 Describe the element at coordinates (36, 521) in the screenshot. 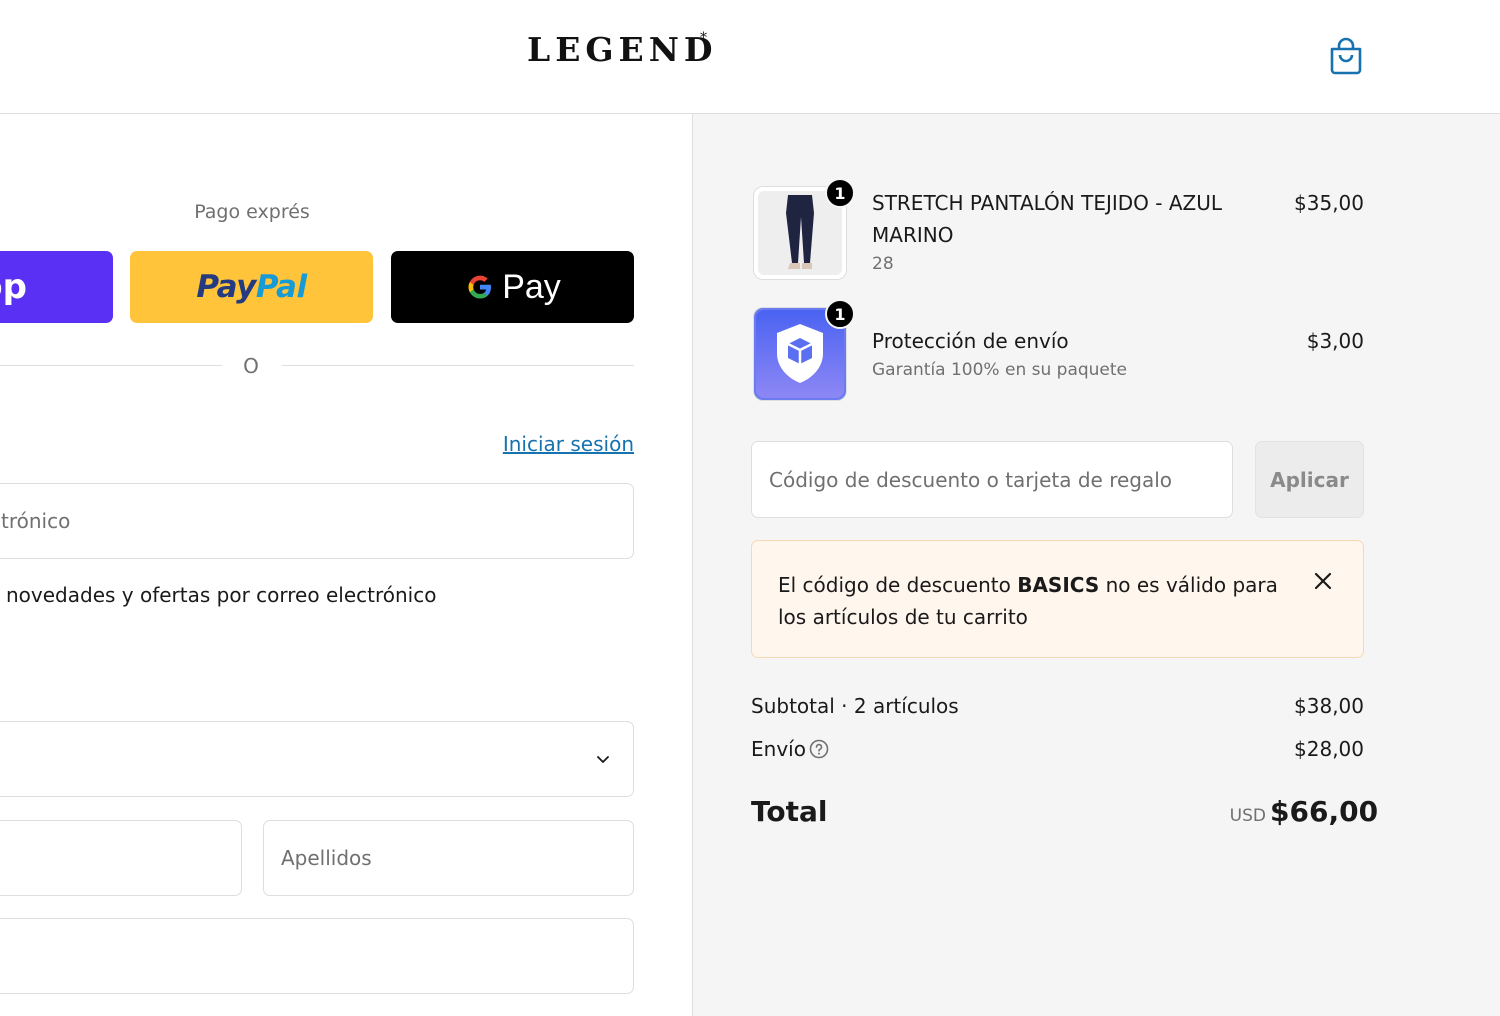

I see `email-placeholder: trónico` at that location.